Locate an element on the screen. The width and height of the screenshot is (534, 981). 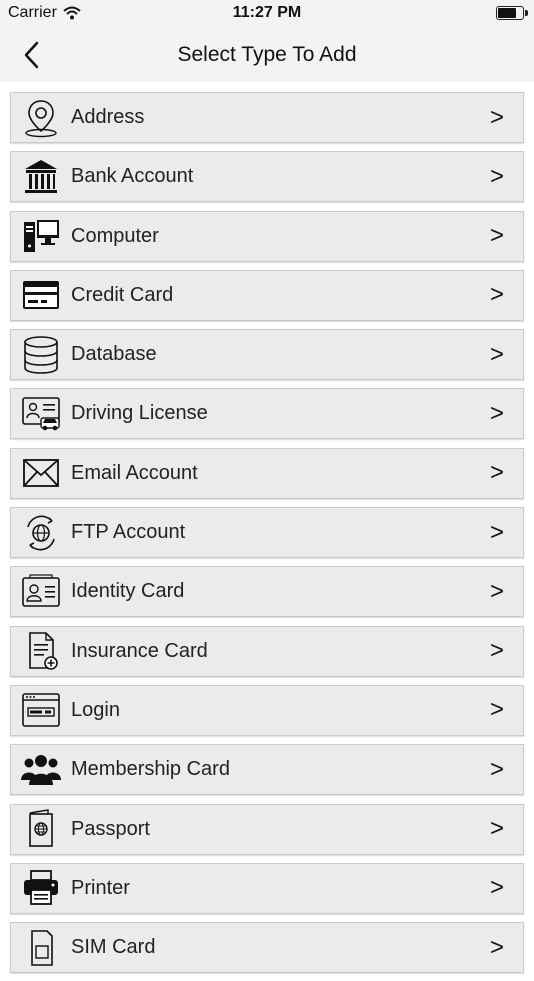
computer-icon is located at coordinates (41, 236).